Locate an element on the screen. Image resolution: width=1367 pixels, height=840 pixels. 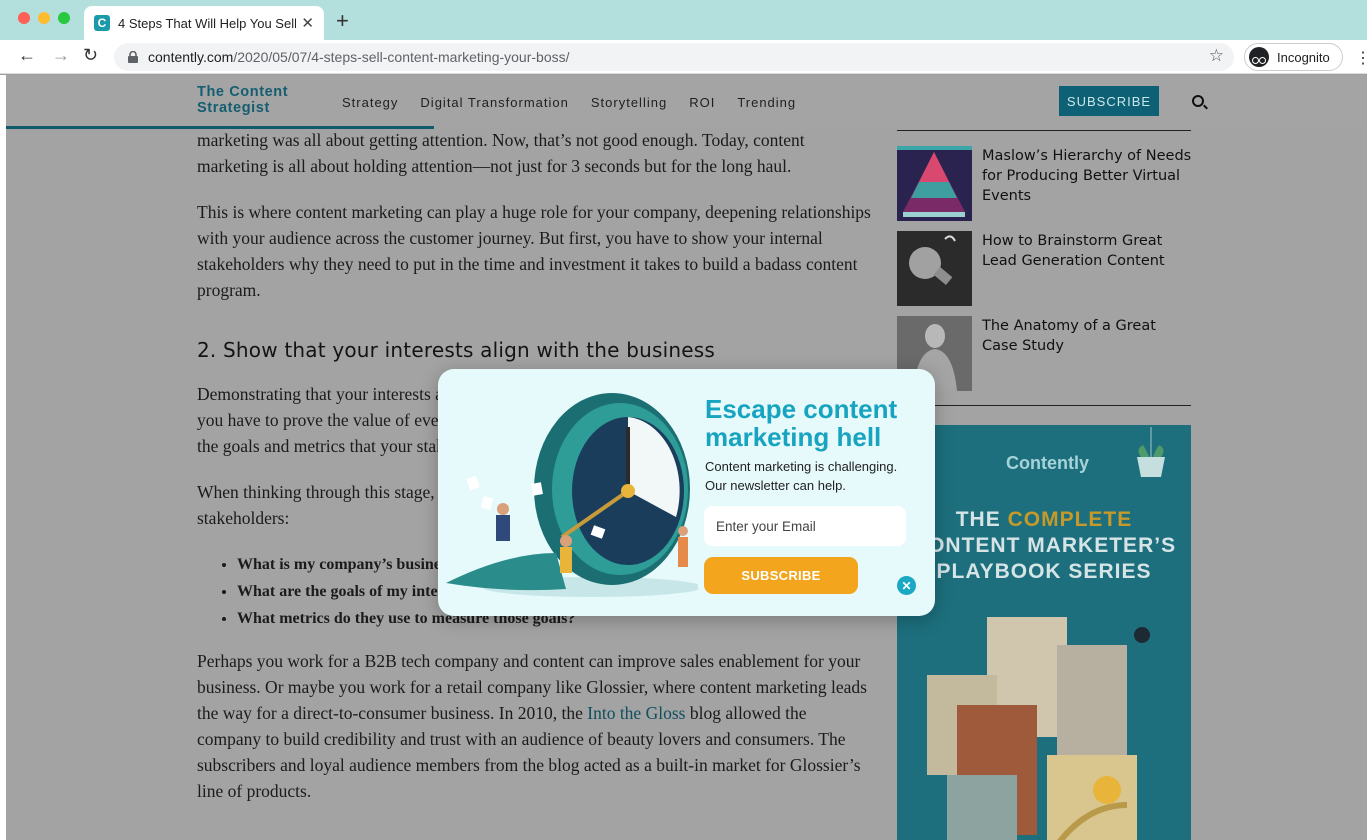
related-article-title: The Anatomy of a Great Case Study is located at coordinates (1069, 336).